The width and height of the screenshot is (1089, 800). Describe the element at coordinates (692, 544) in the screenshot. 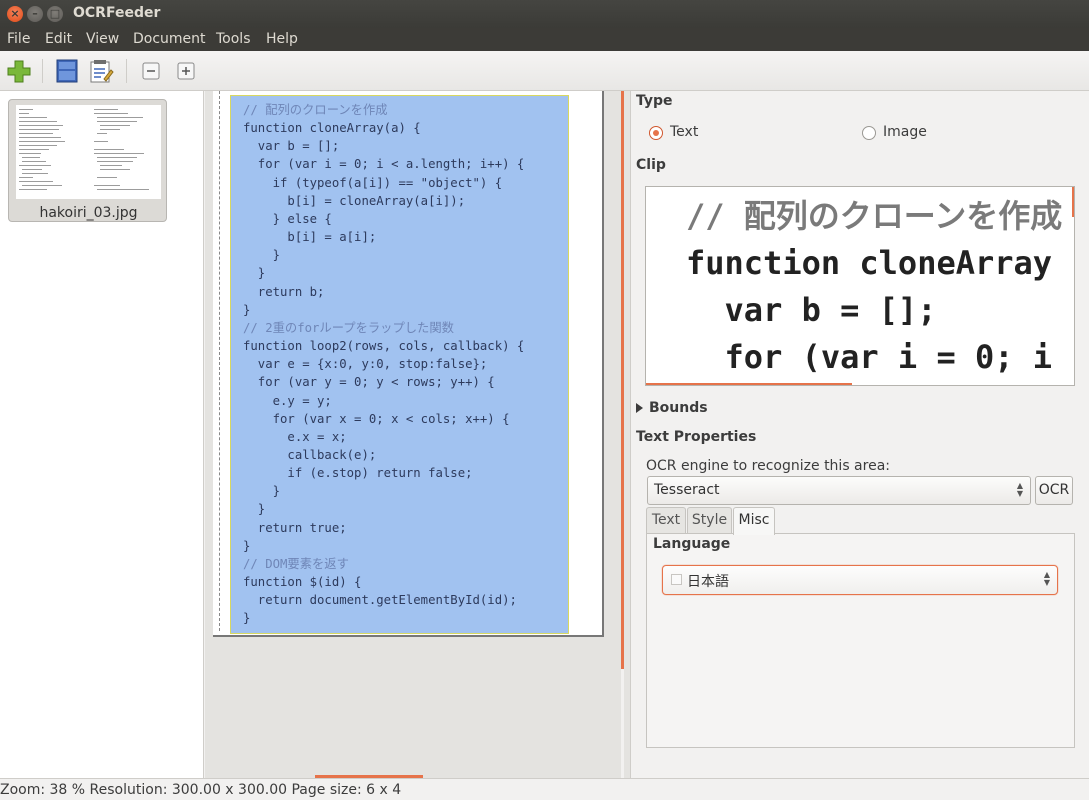

I see `language-header: Language` at that location.